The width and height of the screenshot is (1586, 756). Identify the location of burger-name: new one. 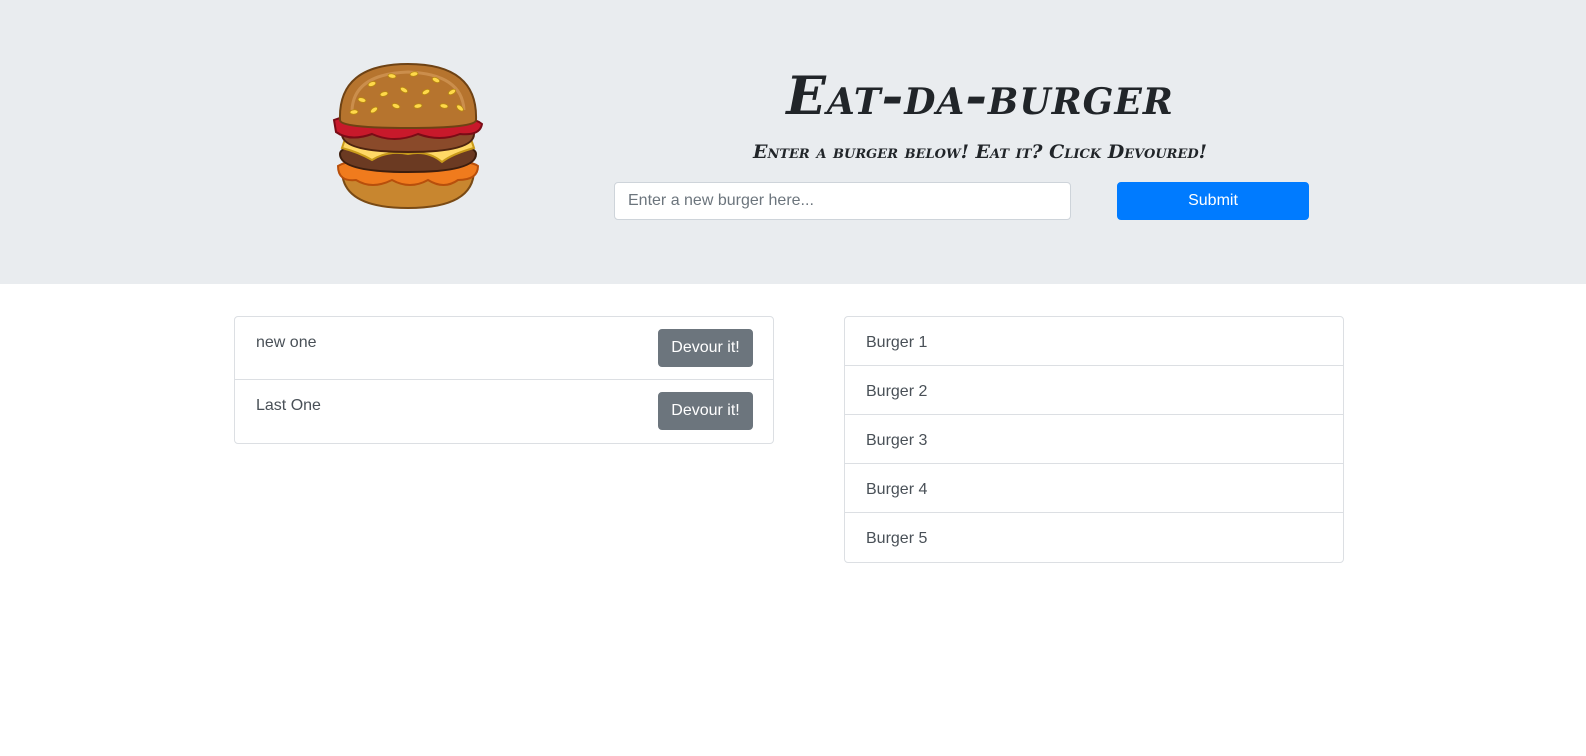
(286, 342).